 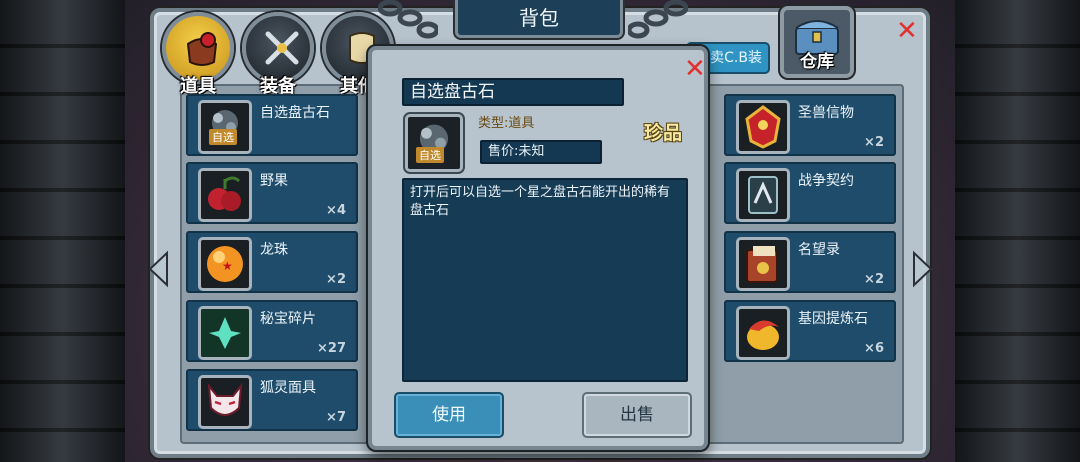 I want to click on detail-item-icon: 自选, so click(x=434, y=143).